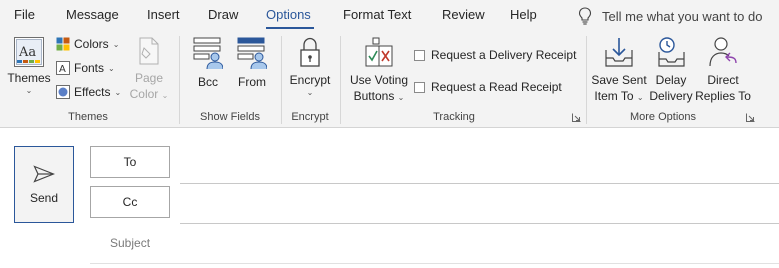 Image resolution: width=779 pixels, height=268 pixels. Describe the element at coordinates (223, 14) in the screenshot. I see `tab-draw: Draw` at that location.